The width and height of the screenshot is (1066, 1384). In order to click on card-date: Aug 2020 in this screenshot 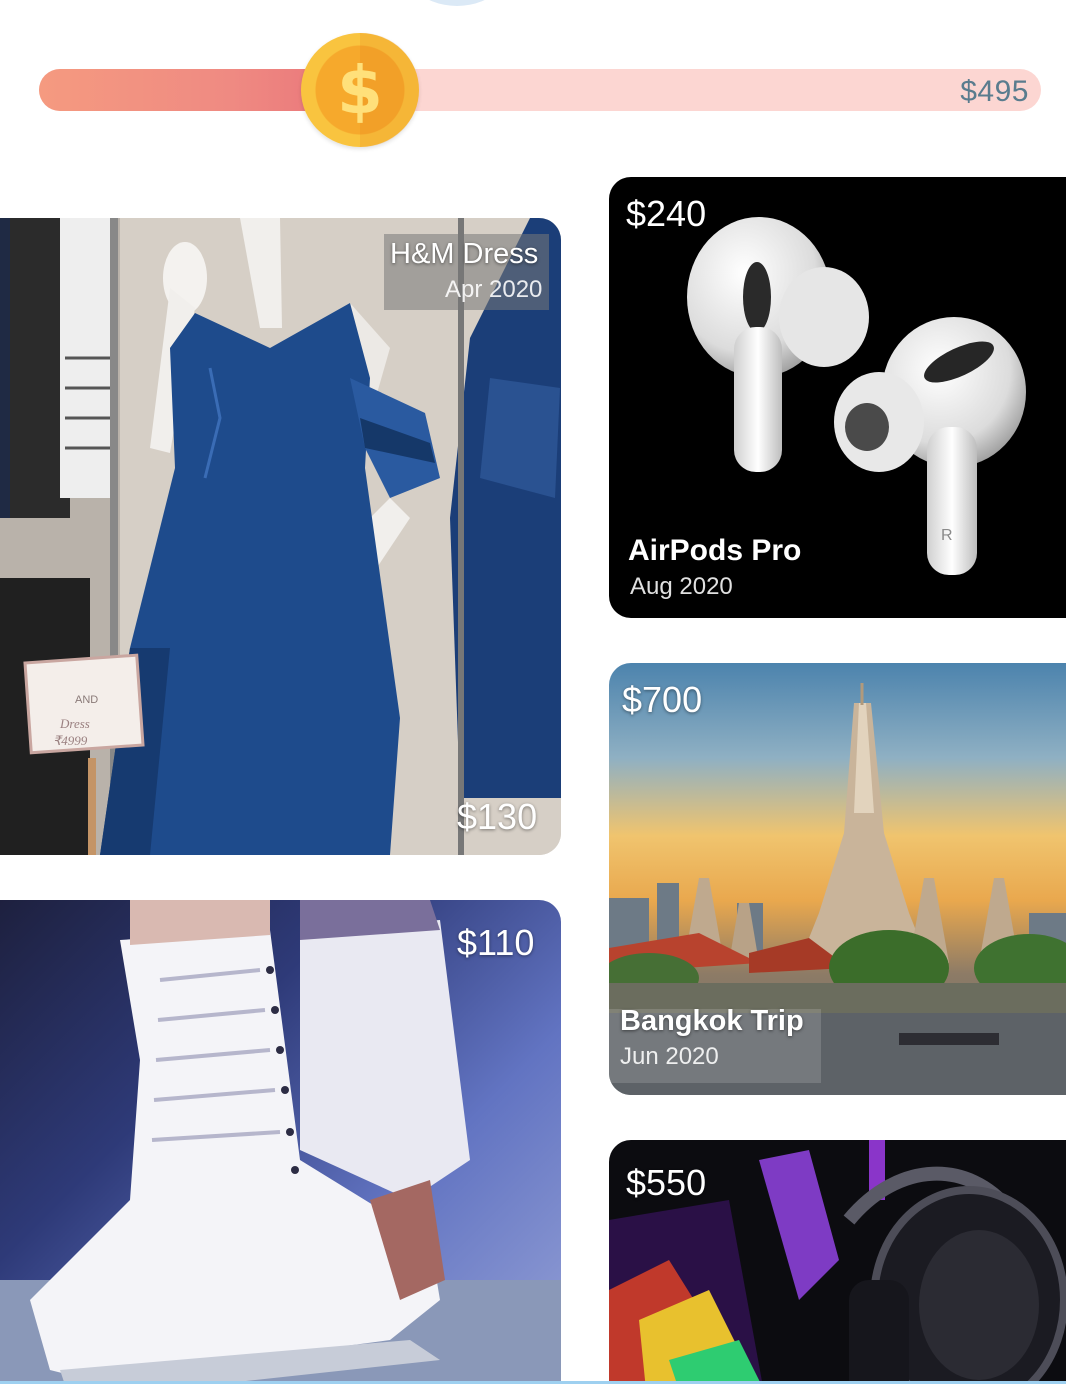, I will do `click(681, 586)`.